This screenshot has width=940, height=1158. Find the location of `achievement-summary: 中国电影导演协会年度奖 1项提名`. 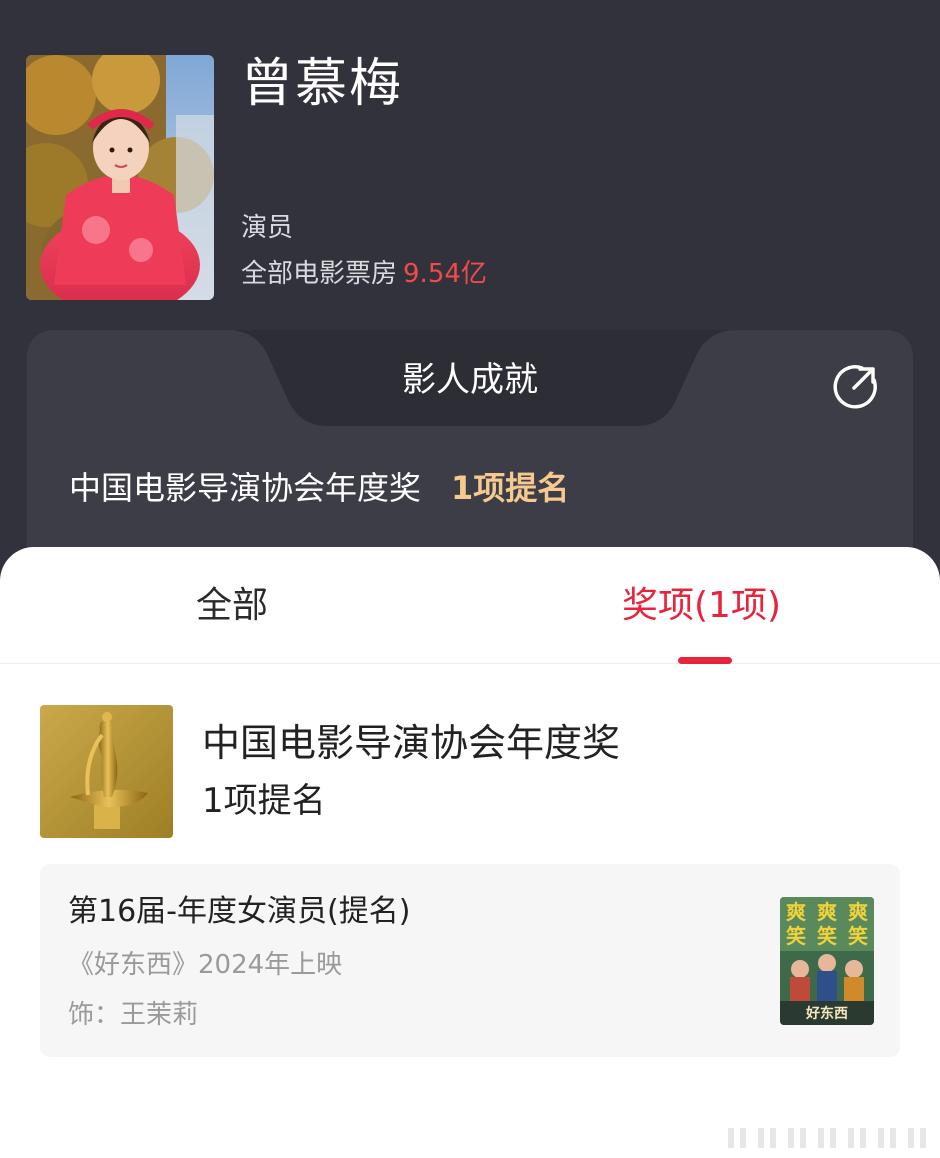

achievement-summary: 中国电影导演协会年度奖 1项提名 is located at coordinates (319, 488).